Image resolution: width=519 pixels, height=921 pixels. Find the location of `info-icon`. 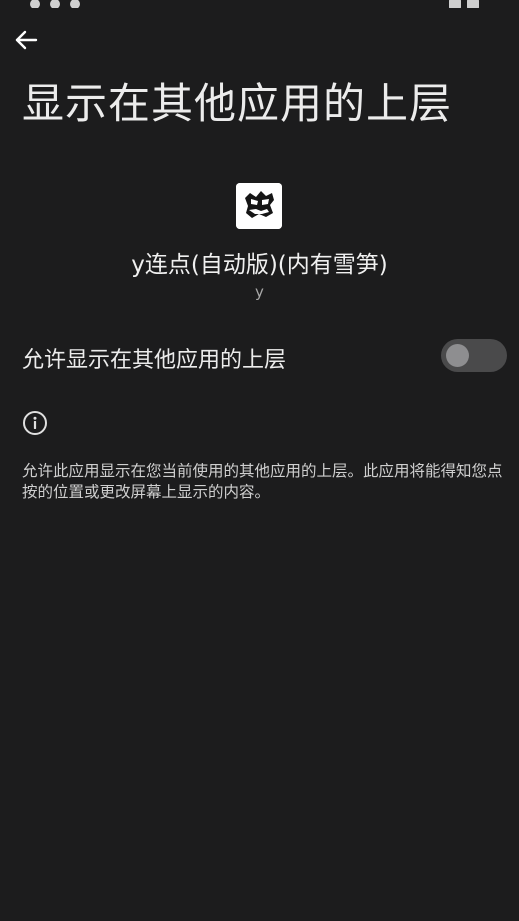

info-icon is located at coordinates (35, 423).